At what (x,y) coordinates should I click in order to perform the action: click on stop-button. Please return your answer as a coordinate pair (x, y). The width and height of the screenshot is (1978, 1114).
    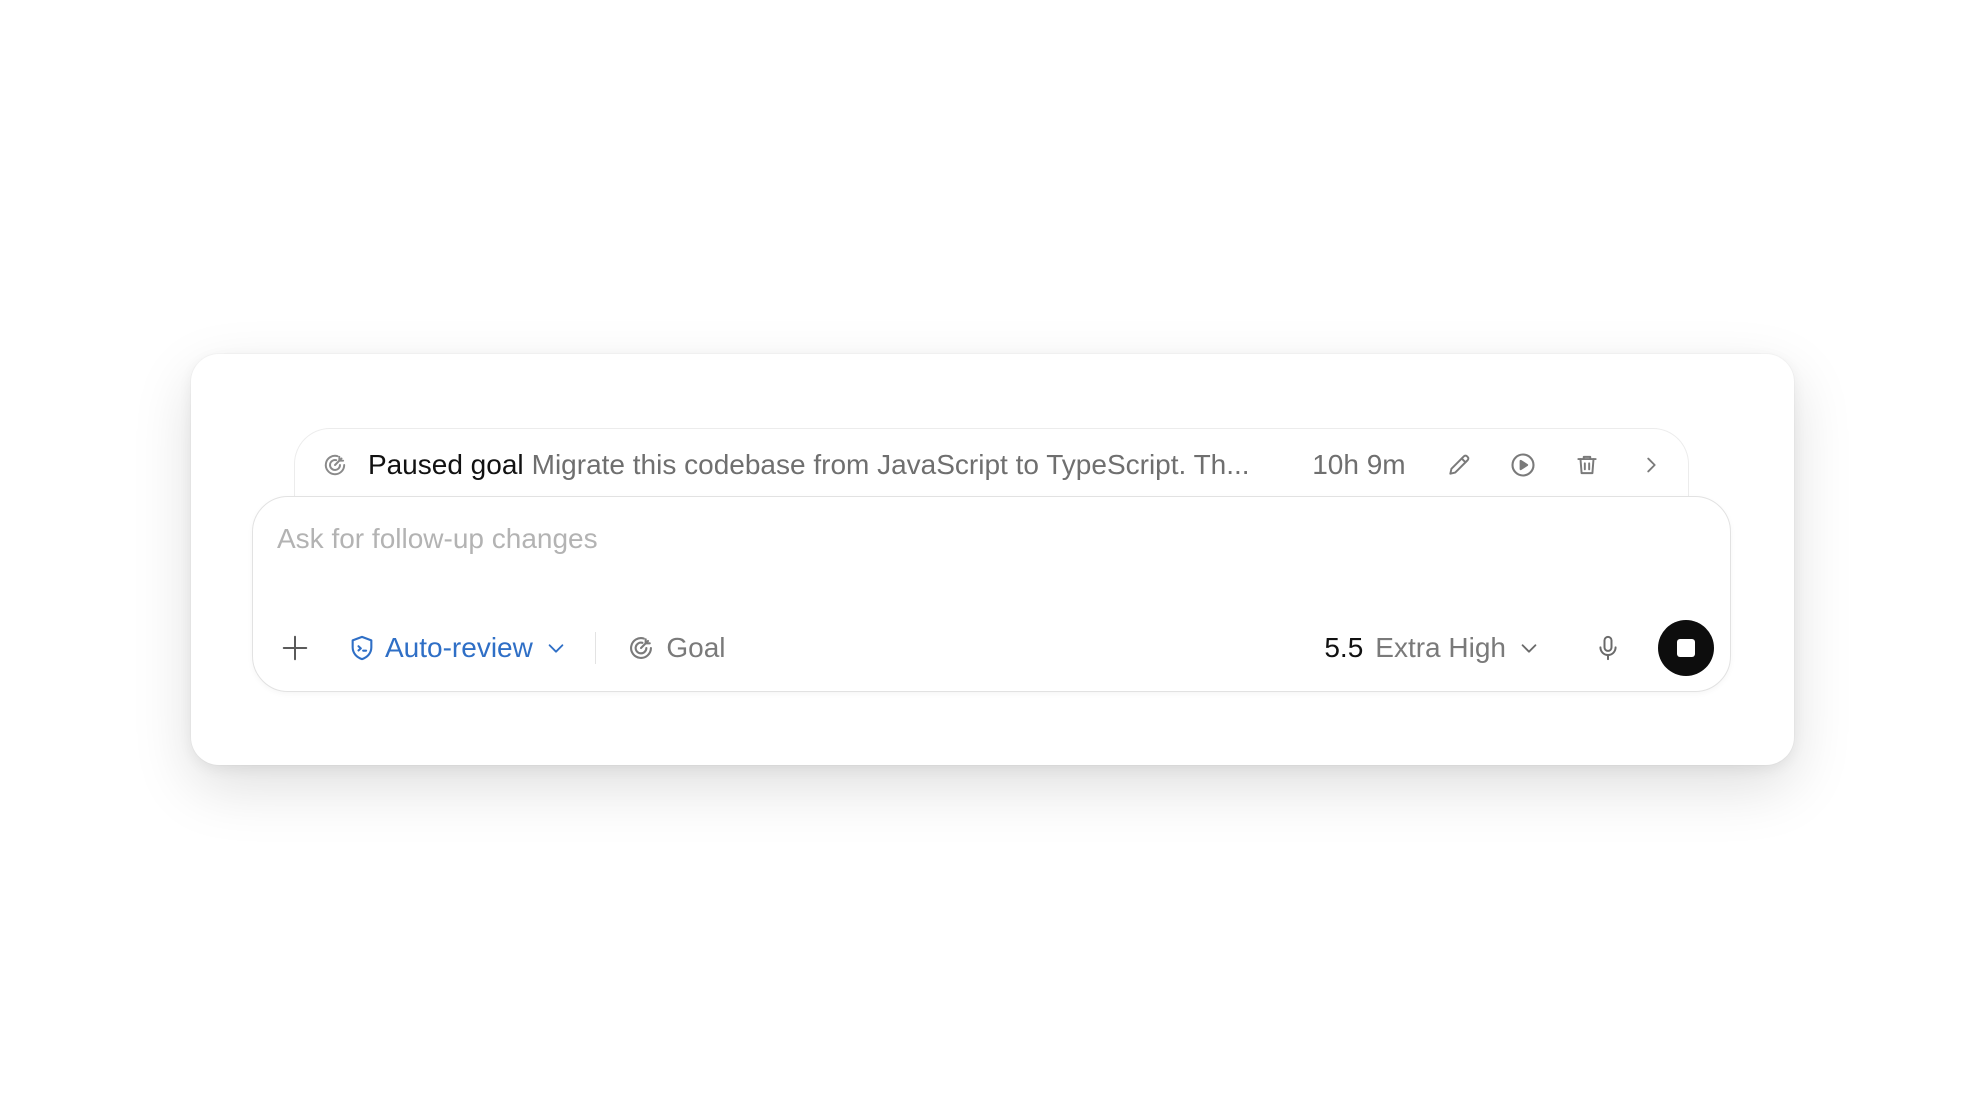
    Looking at the image, I should click on (1686, 648).